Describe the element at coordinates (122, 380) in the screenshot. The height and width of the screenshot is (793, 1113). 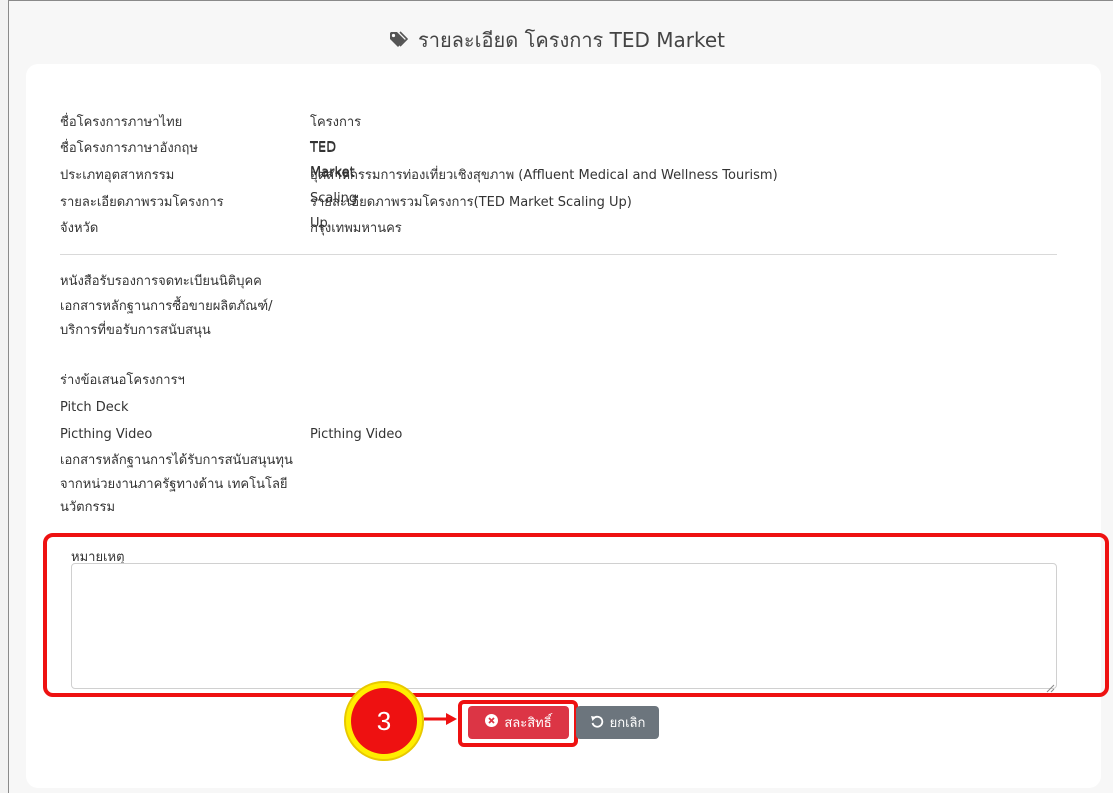
I see `doc-label-proposal-draft: ร่างข้อเสนอโครงการฯ` at that location.